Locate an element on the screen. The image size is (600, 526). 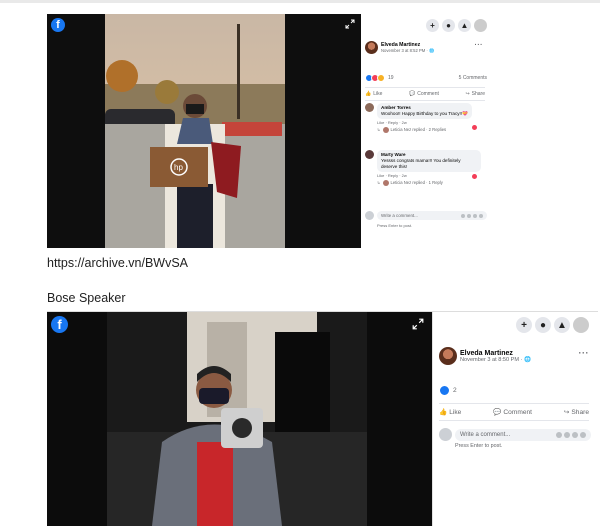
post-date: November 3 at 8:52 PM · 🌐 is located at coordinates (407, 51).